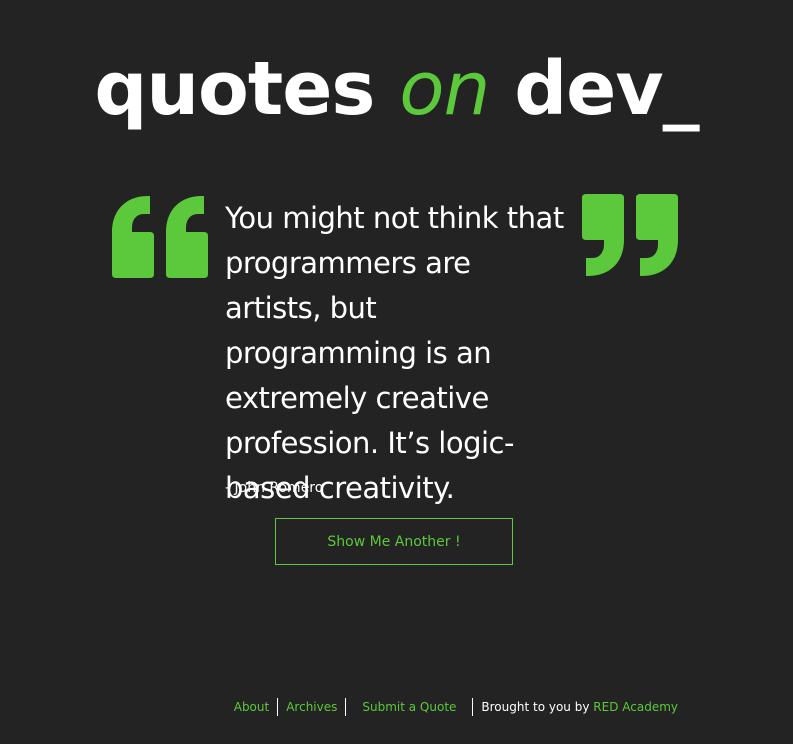 The width and height of the screenshot is (793, 744). Describe the element at coordinates (394, 541) in the screenshot. I see `show-another-button: Show Me Another !` at that location.